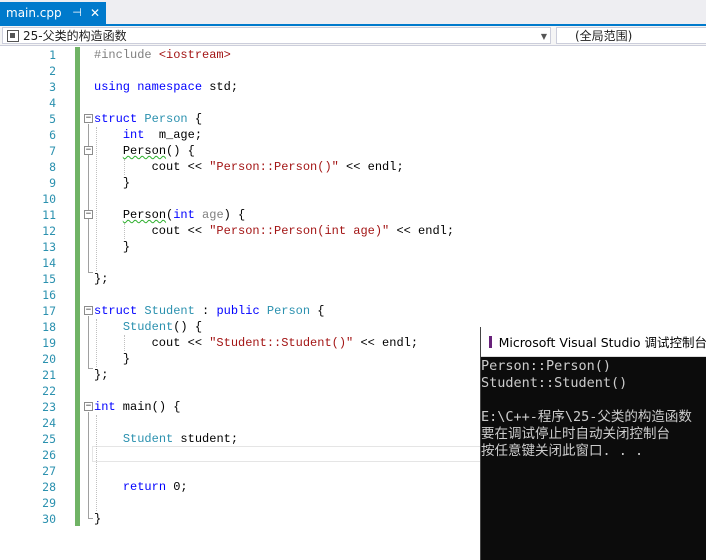  What do you see at coordinates (148, 407) in the screenshot?
I see `code-text: main() {` at bounding box center [148, 407].